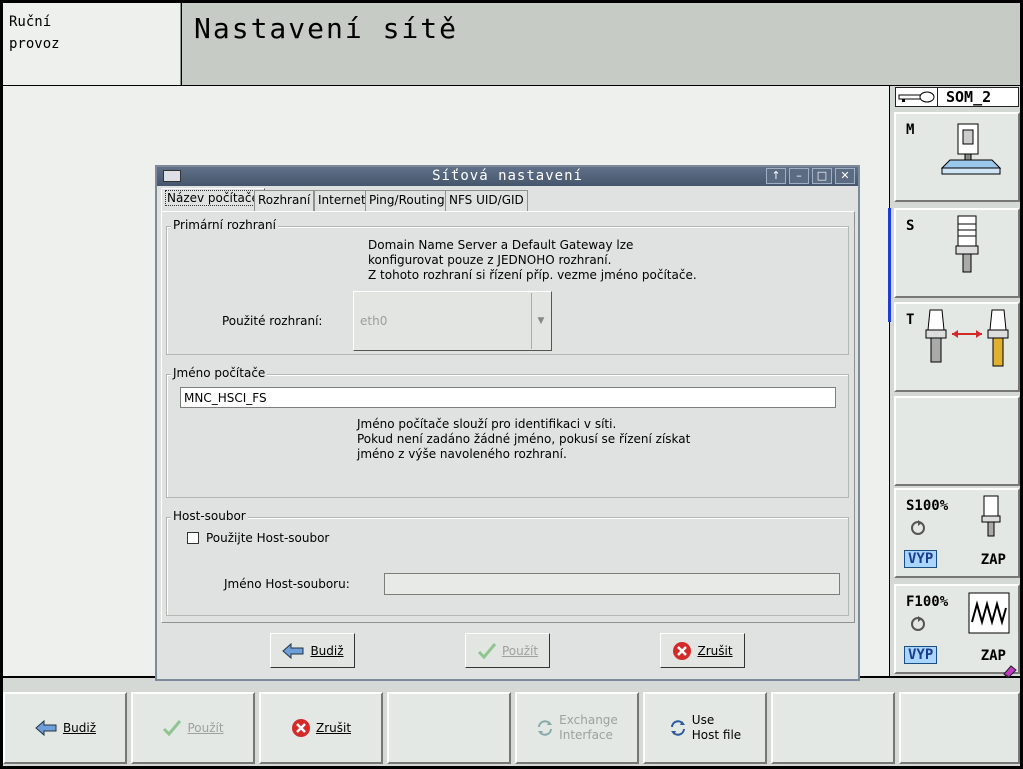  What do you see at coordinates (822, 176) in the screenshot?
I see `maximize-window-icon: □` at bounding box center [822, 176].